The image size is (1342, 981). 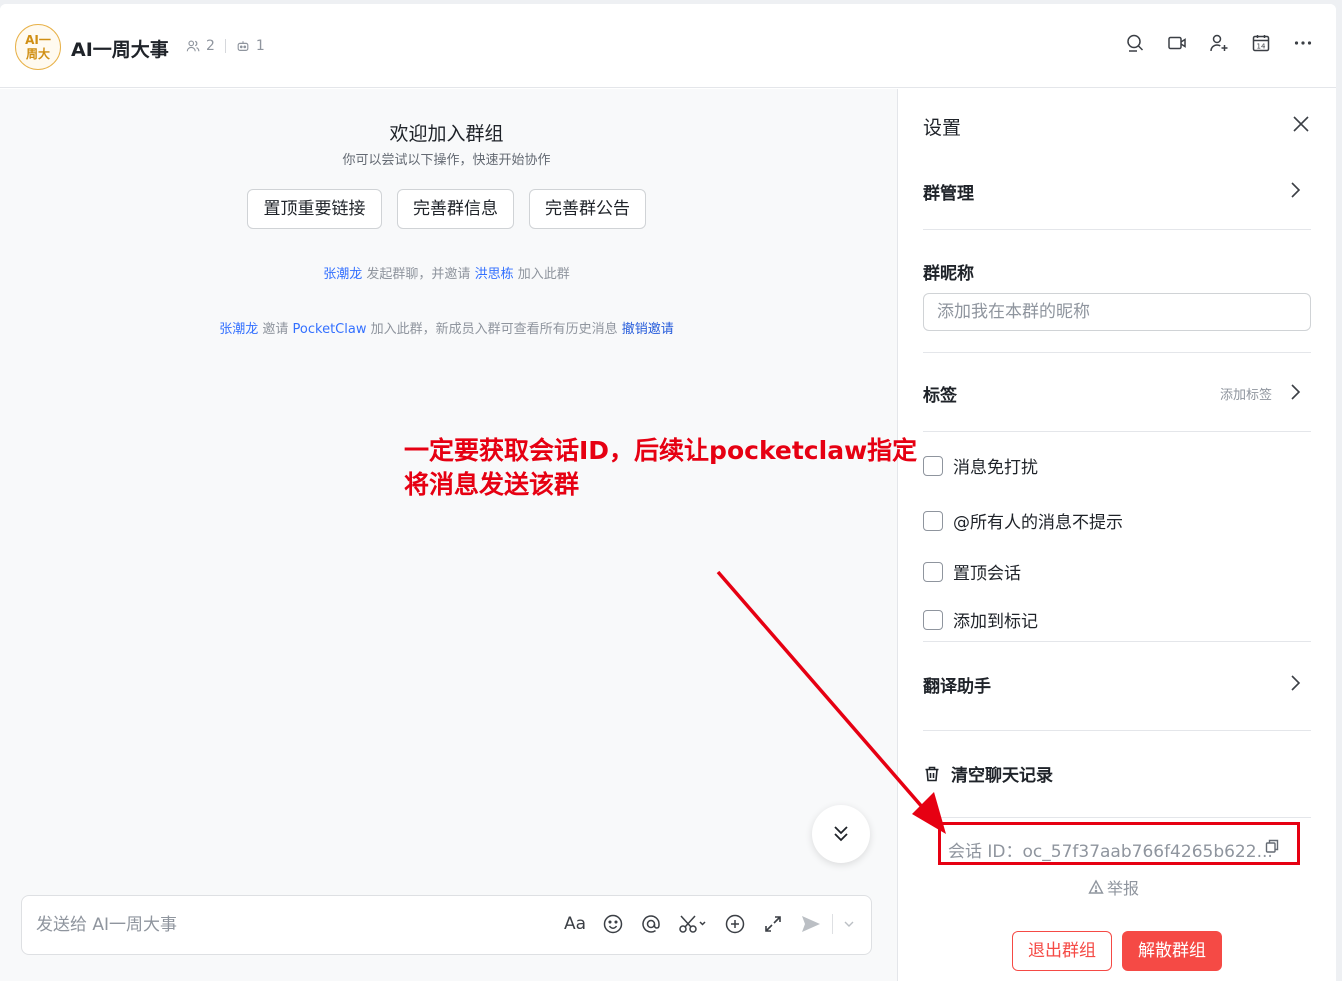 What do you see at coordinates (933, 465) in the screenshot?
I see `mute-checkbox` at bounding box center [933, 465].